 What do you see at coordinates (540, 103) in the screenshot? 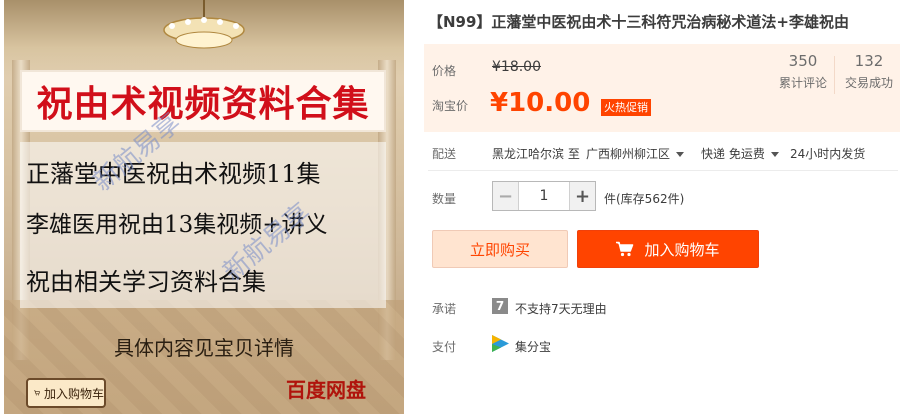
I see `sale-price: ¥10.00` at bounding box center [540, 103].